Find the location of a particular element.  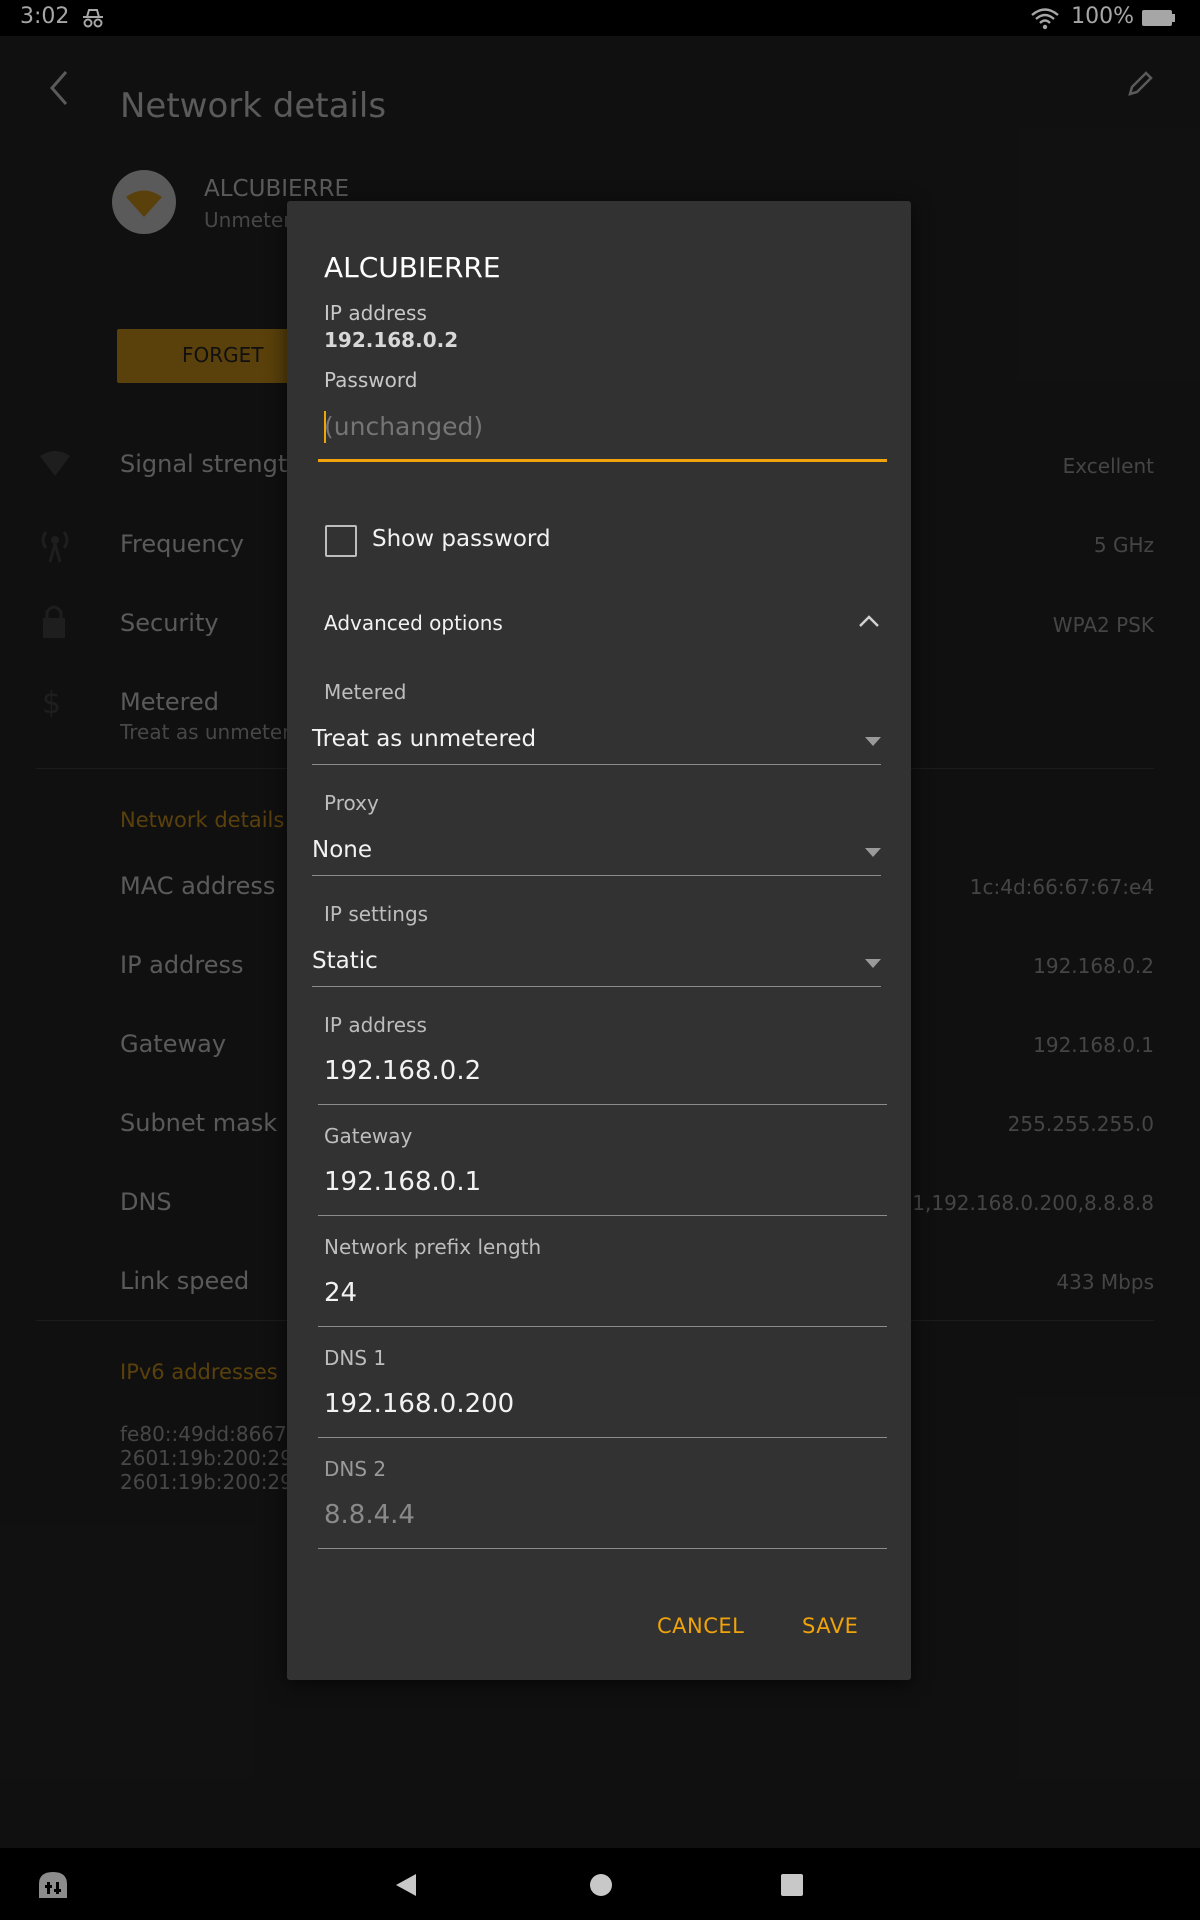

dns2-label: DNS 2 is located at coordinates (355, 1469).